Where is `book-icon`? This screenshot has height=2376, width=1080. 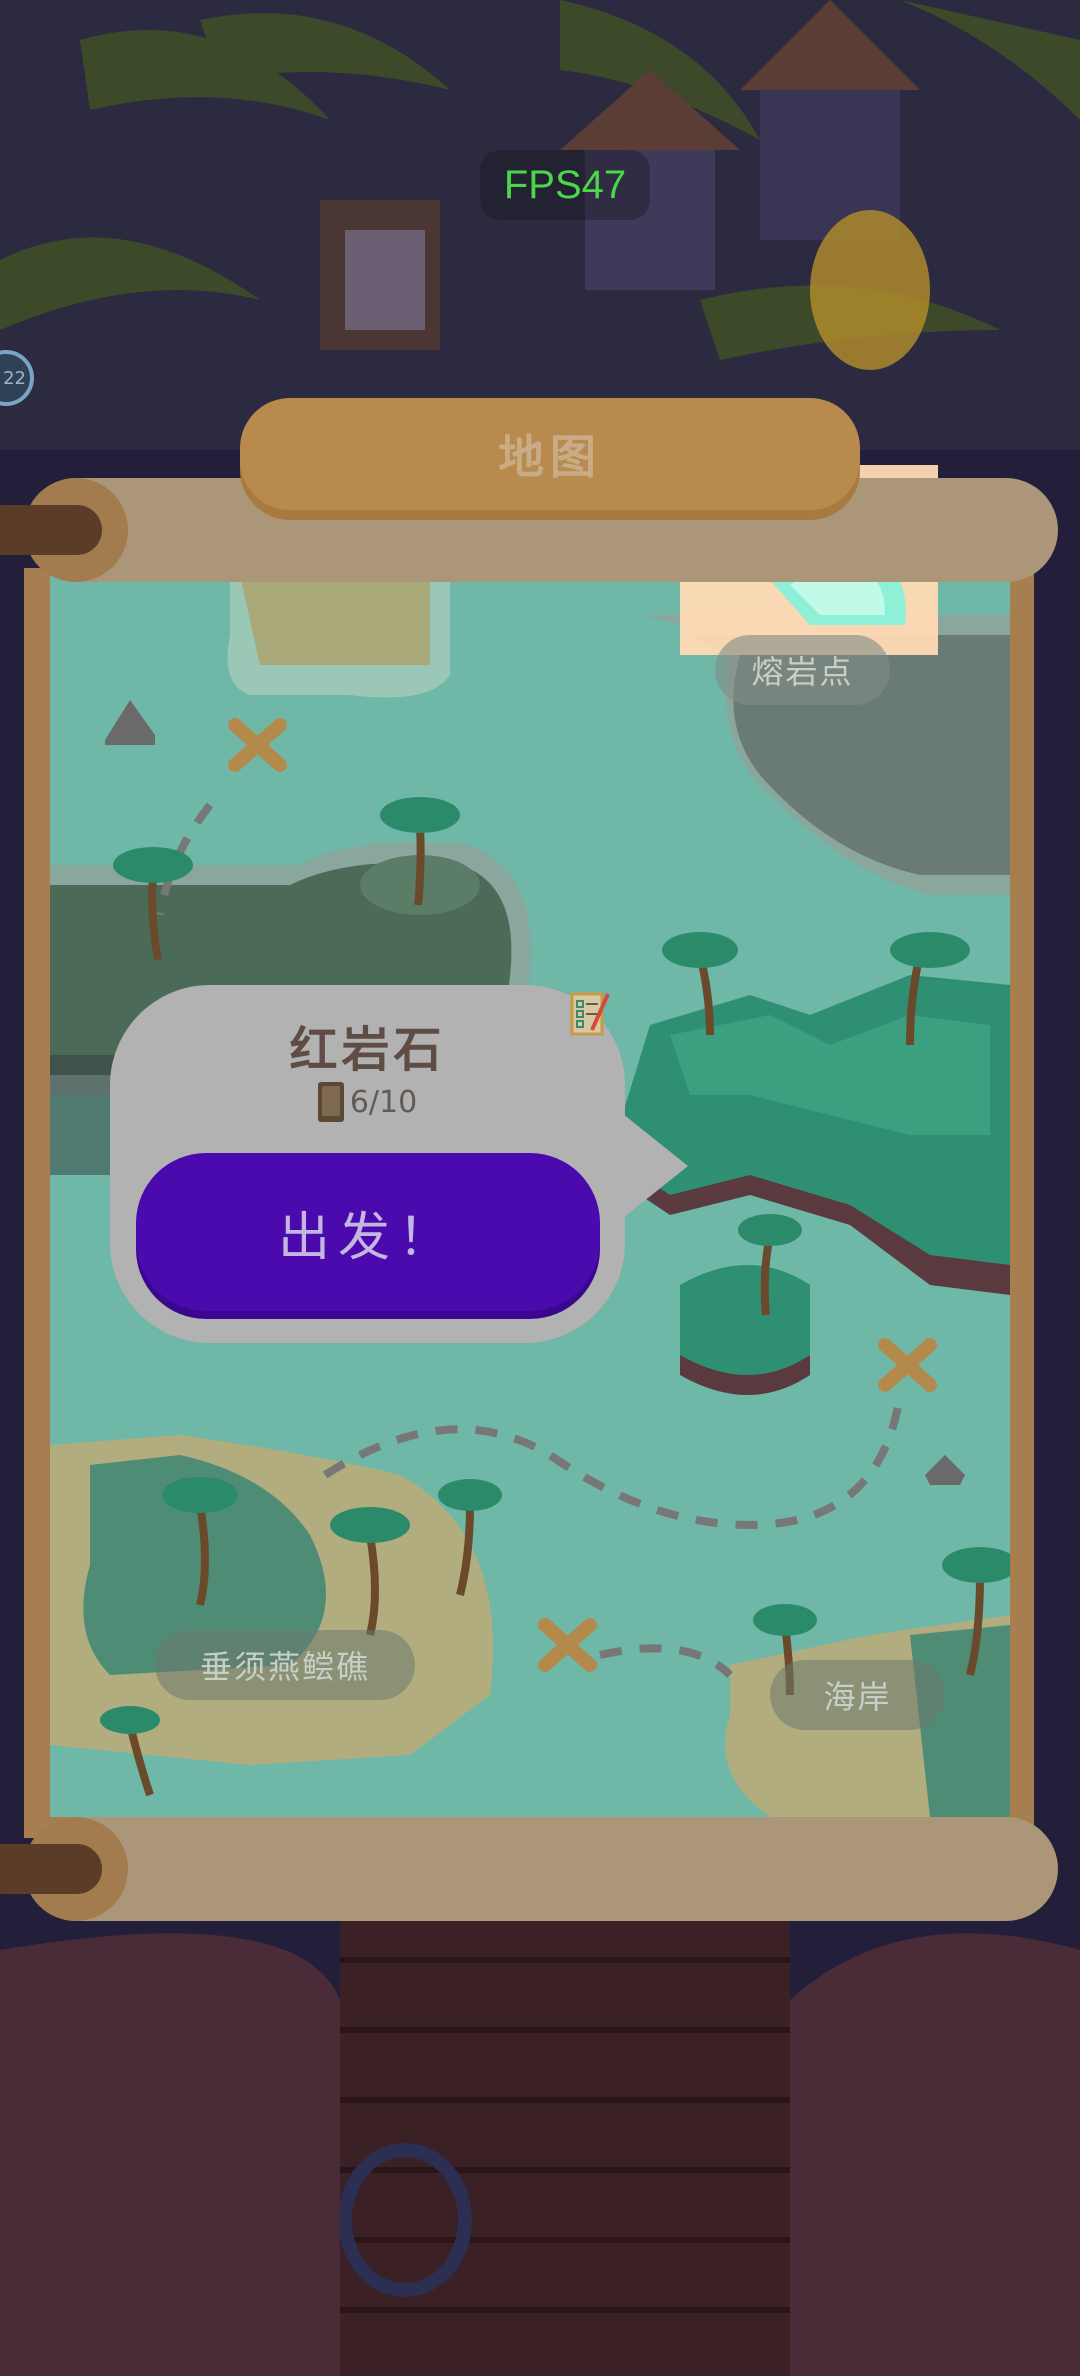 book-icon is located at coordinates (330, 1102).